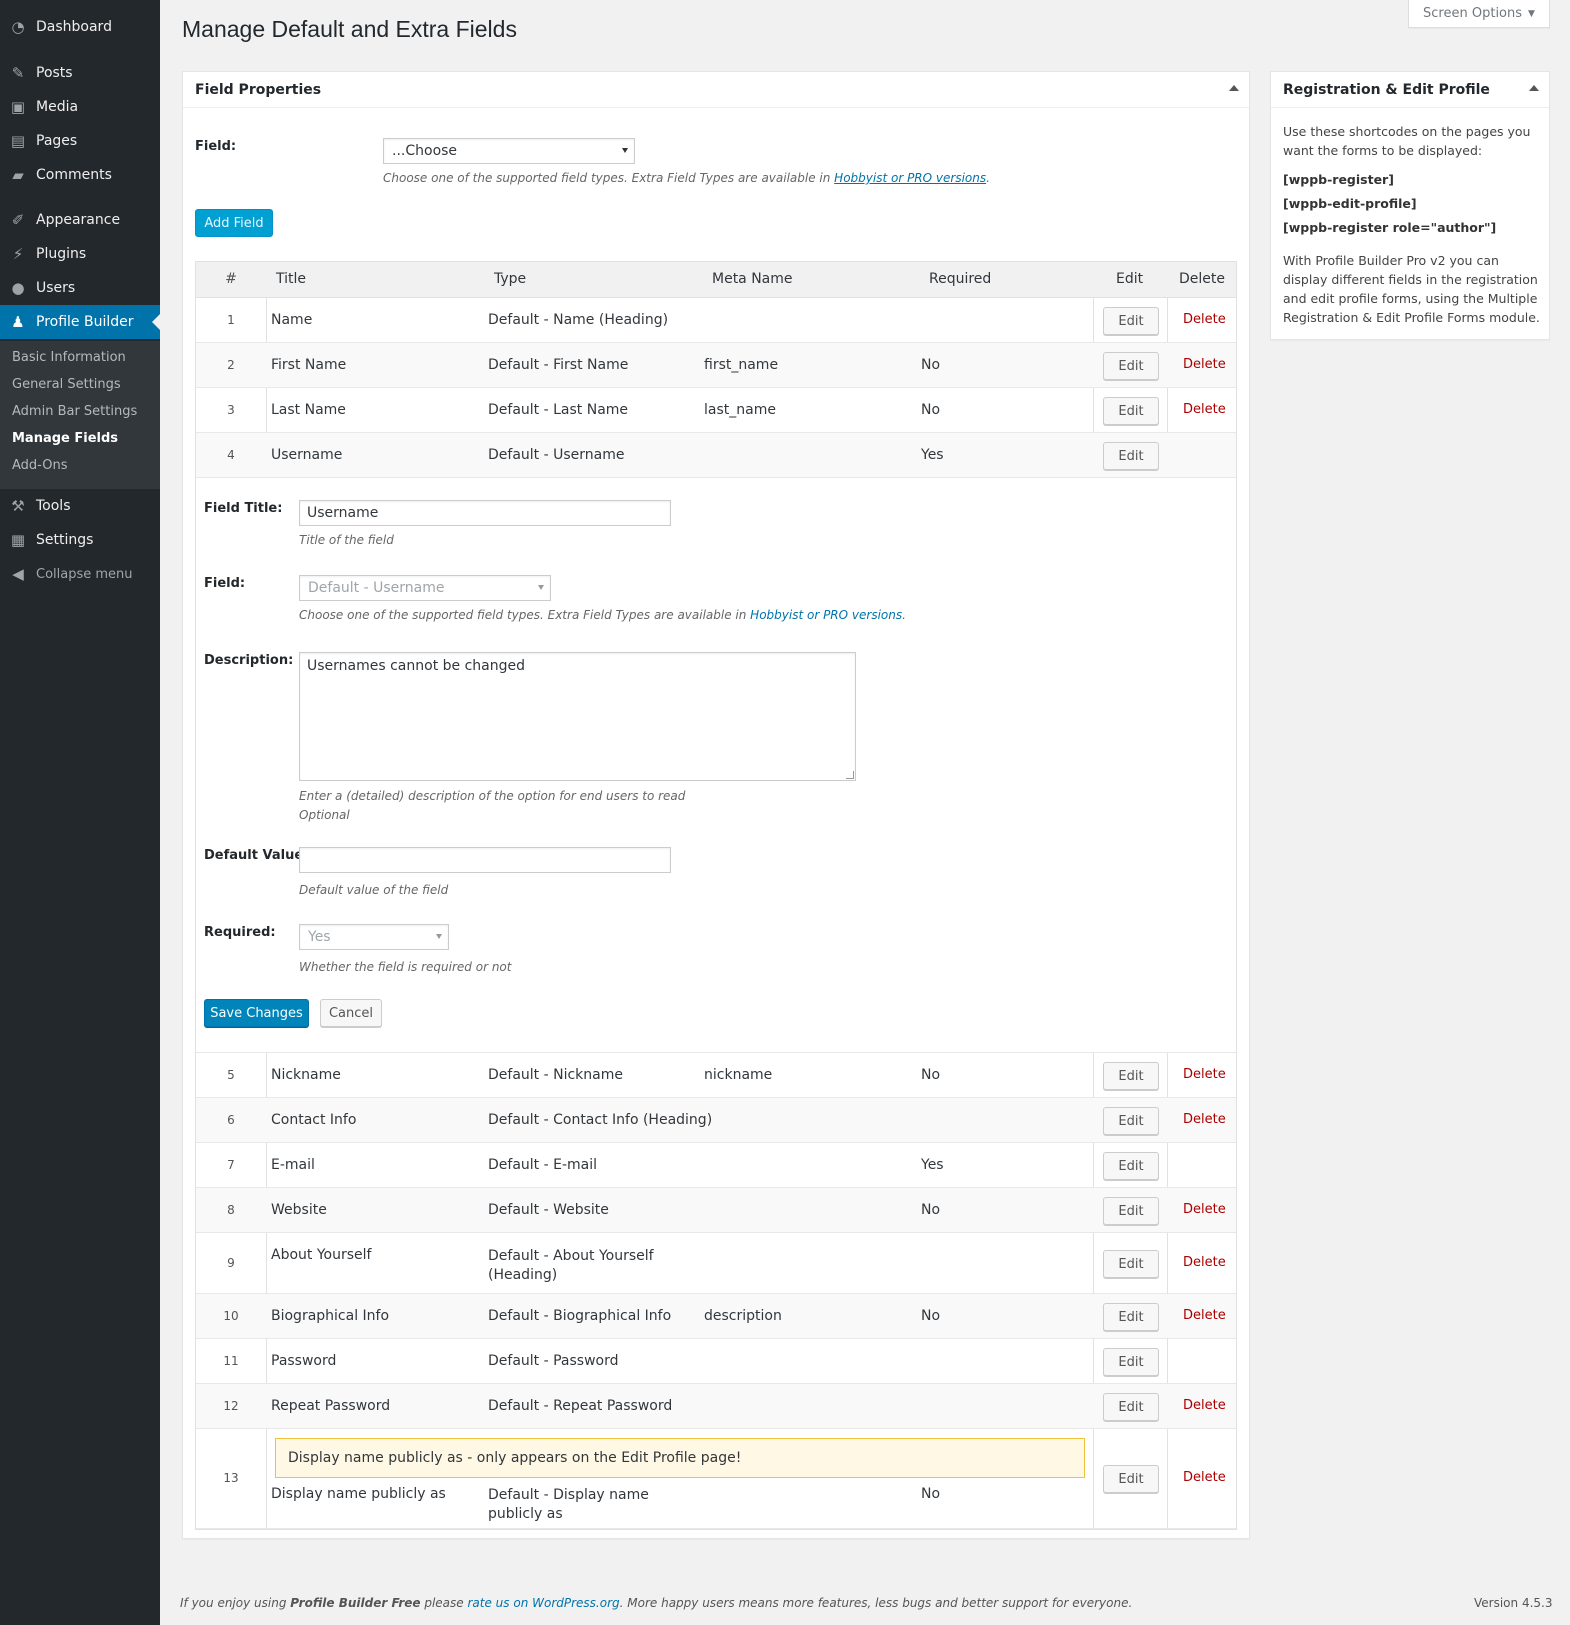  Describe the element at coordinates (850, 775) in the screenshot. I see `resize-handle-icon` at that location.